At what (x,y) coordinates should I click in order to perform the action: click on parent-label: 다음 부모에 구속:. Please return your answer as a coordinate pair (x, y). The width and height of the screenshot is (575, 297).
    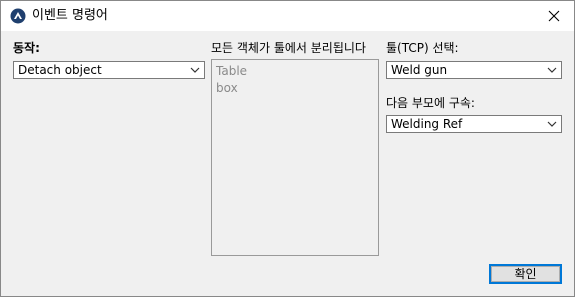
    Looking at the image, I should click on (430, 103).